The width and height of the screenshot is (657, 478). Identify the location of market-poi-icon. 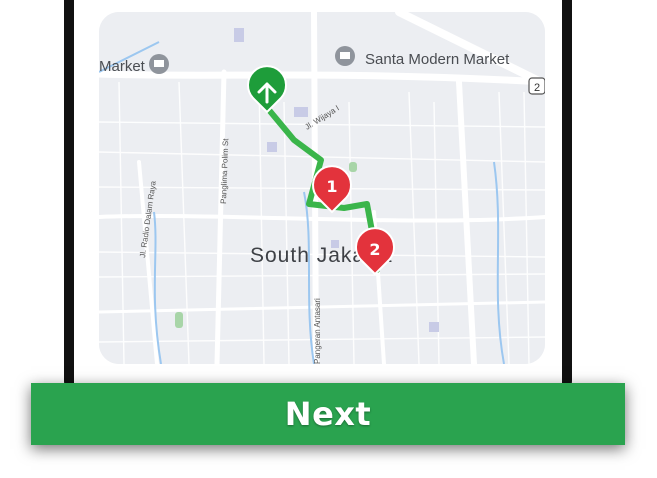
(159, 64).